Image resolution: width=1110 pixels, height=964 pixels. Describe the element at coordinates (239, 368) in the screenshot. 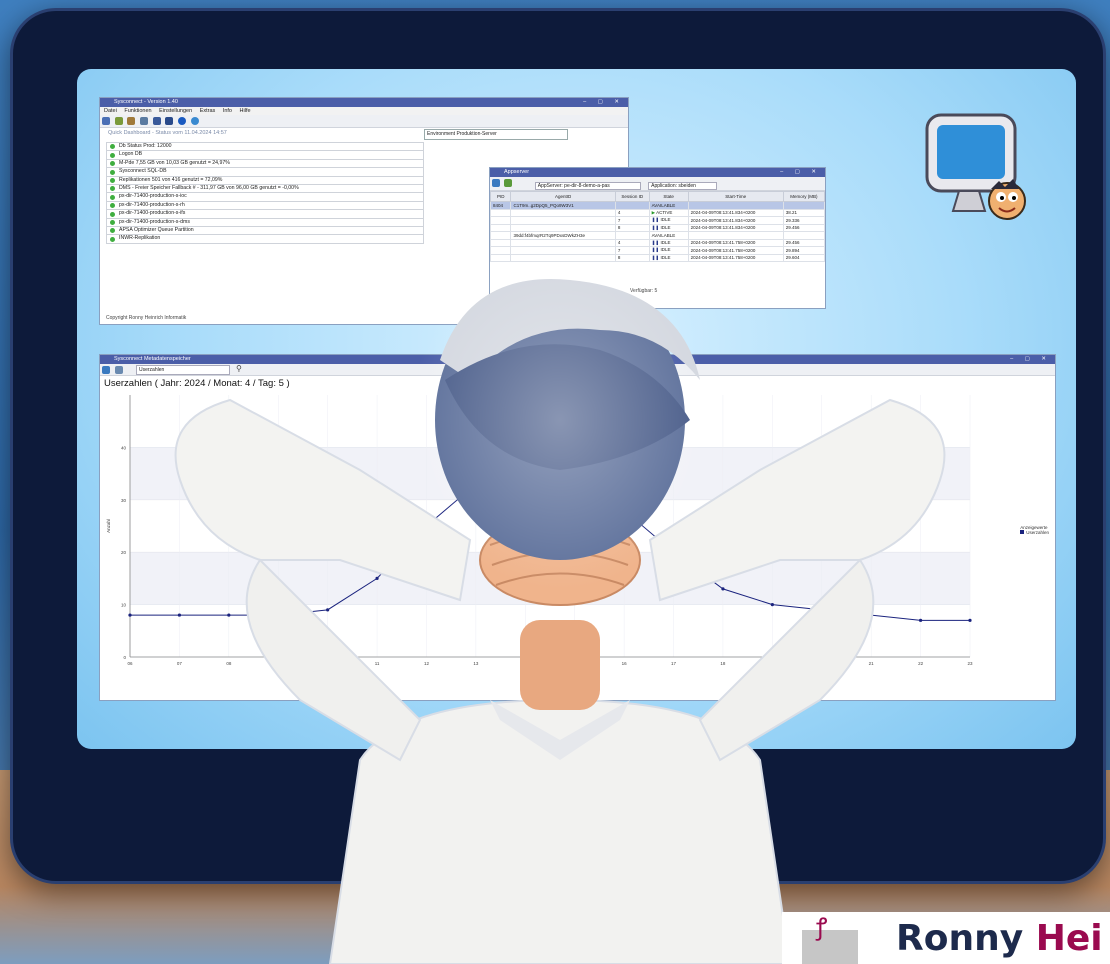

I see `search-icon: ⚲` at that location.